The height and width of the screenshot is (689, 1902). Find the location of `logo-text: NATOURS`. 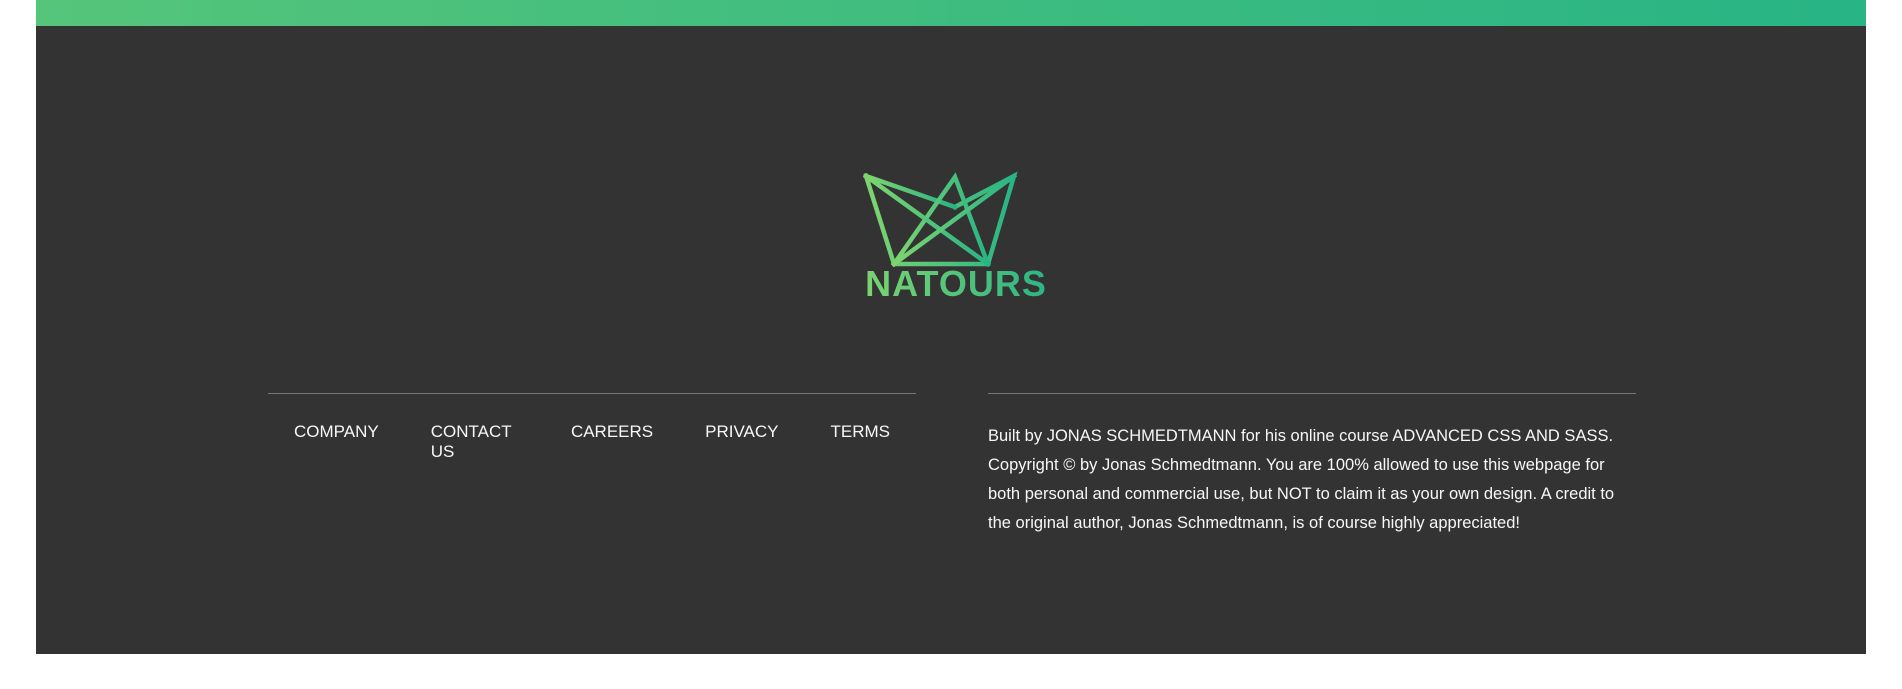

logo-text: NATOURS is located at coordinates (956, 284).